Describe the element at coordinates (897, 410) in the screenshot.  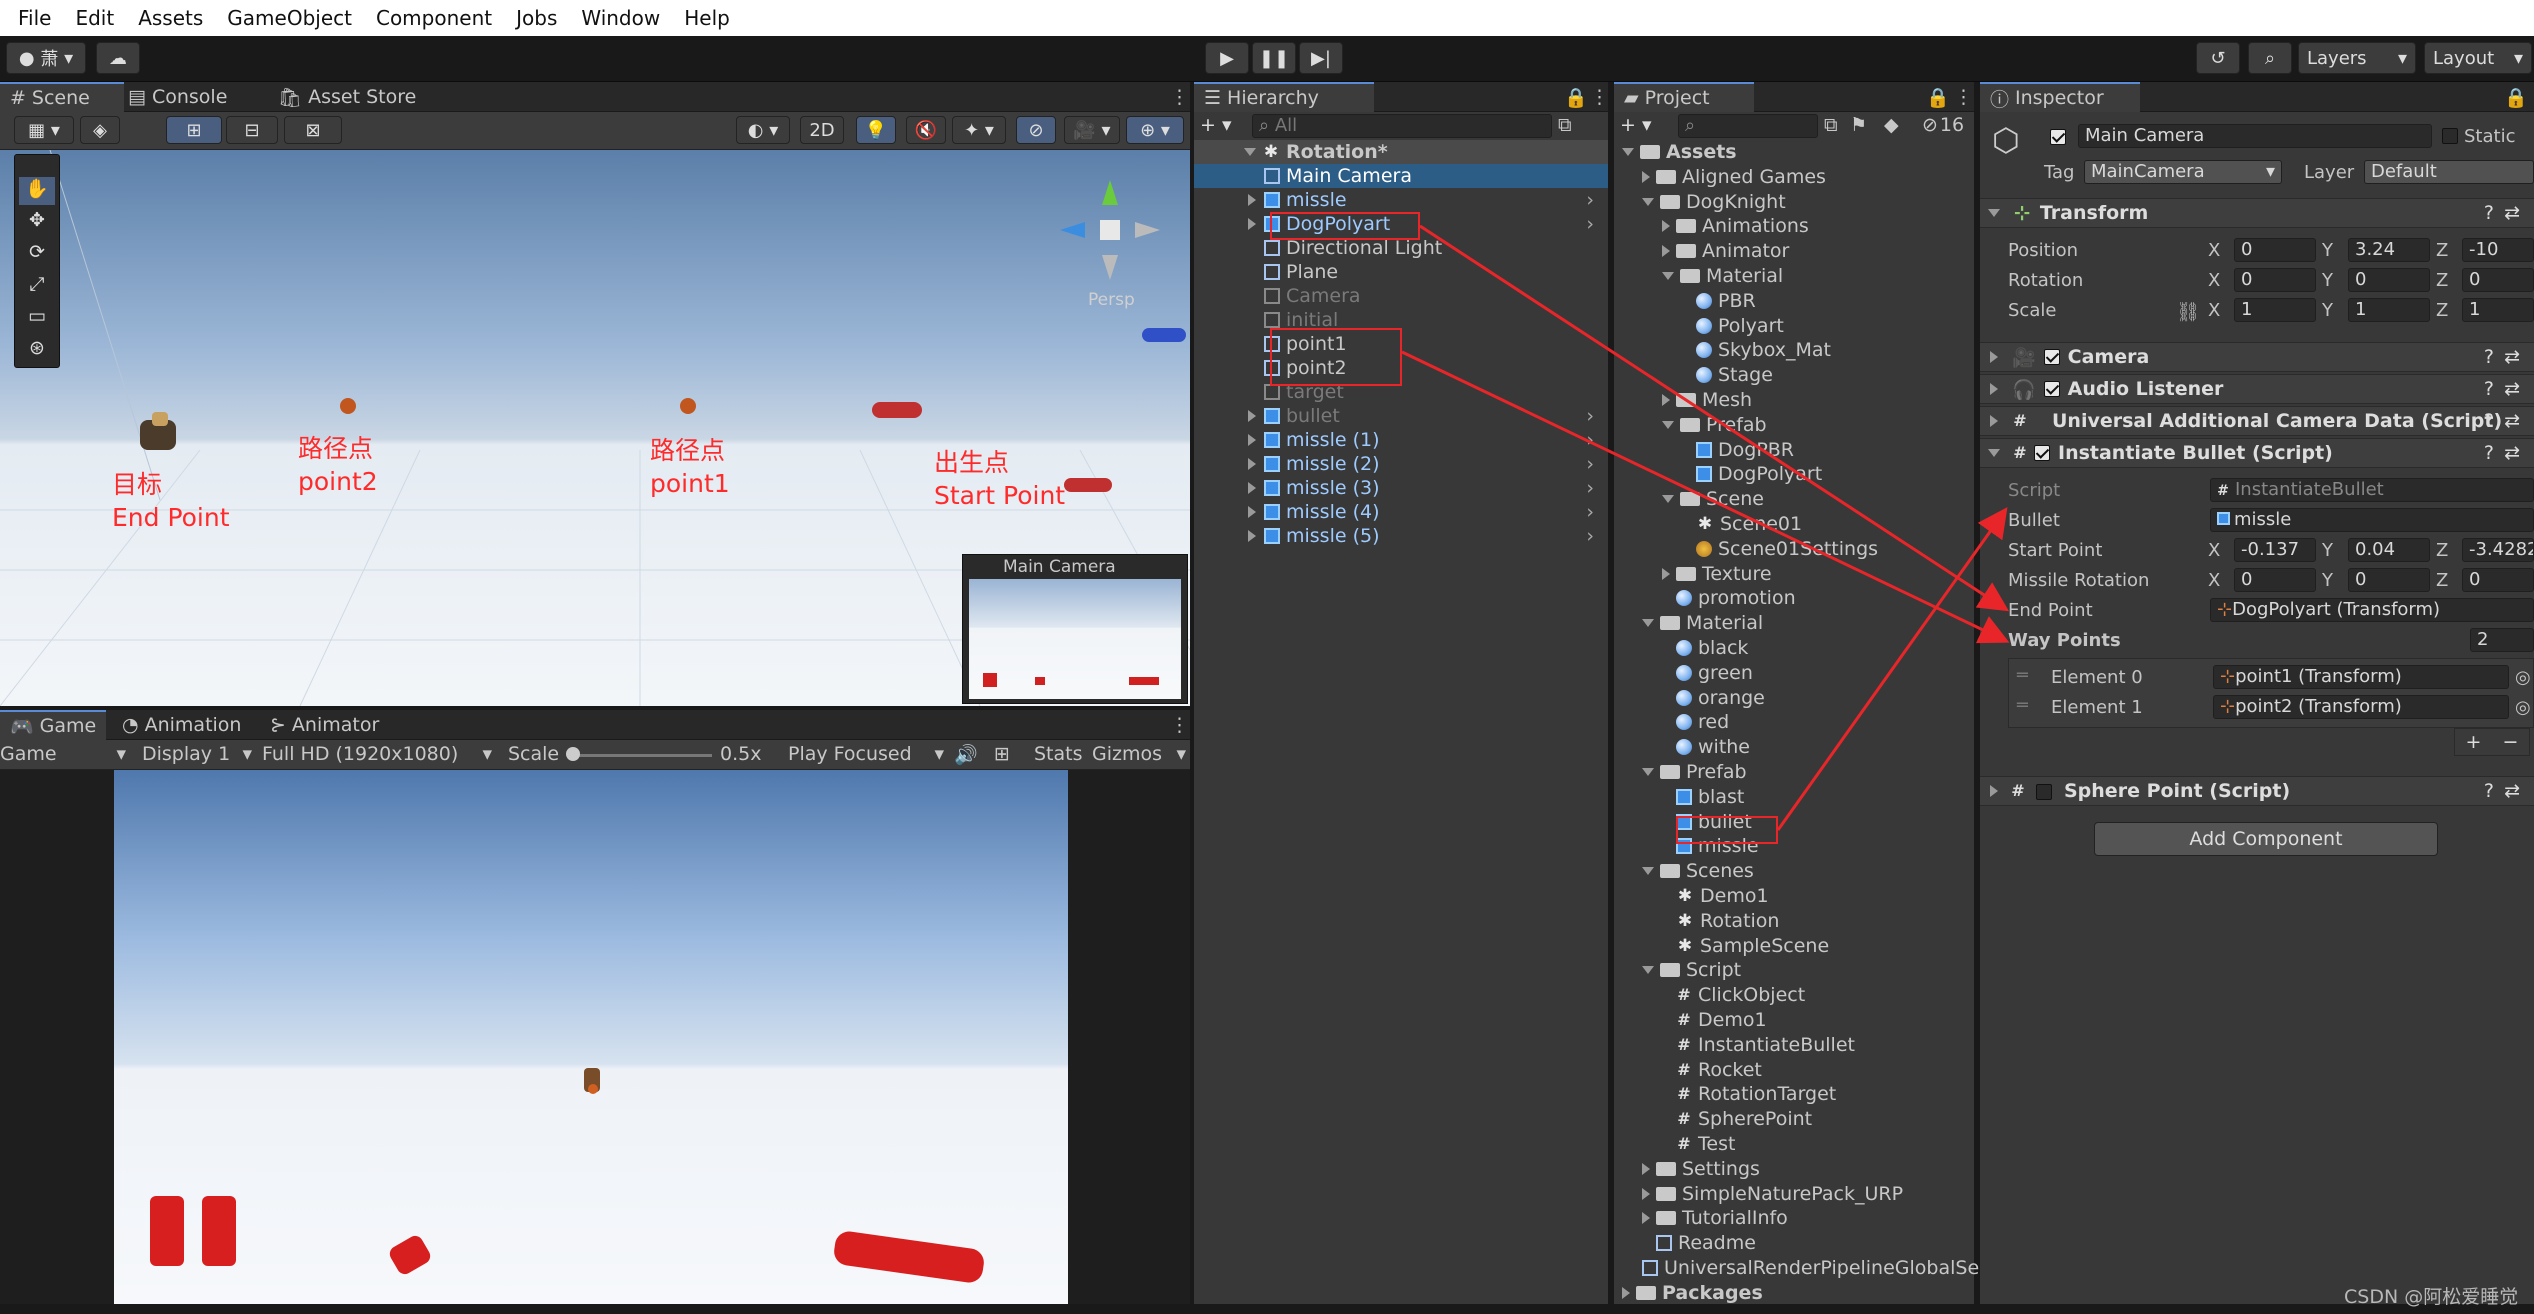
I see `missile-group` at that location.